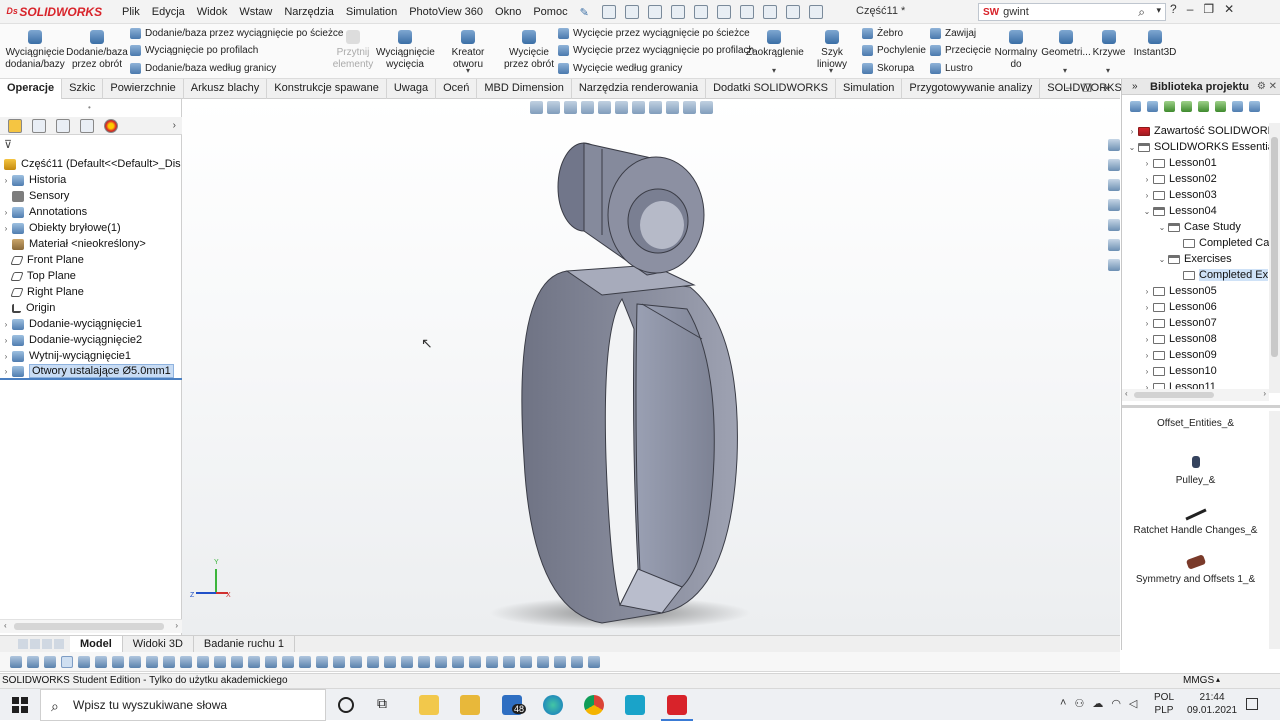 The image size is (1280, 721). I want to click on centerline-icon, so click(560, 661).